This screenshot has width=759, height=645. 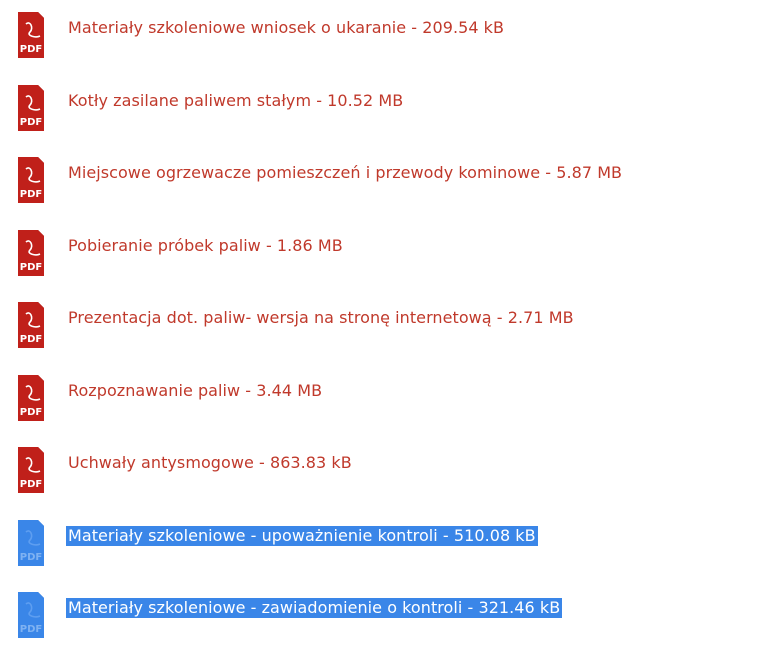 I want to click on file-link: Uchwały antysmogowe - 863.83 kB, so click(x=210, y=463).